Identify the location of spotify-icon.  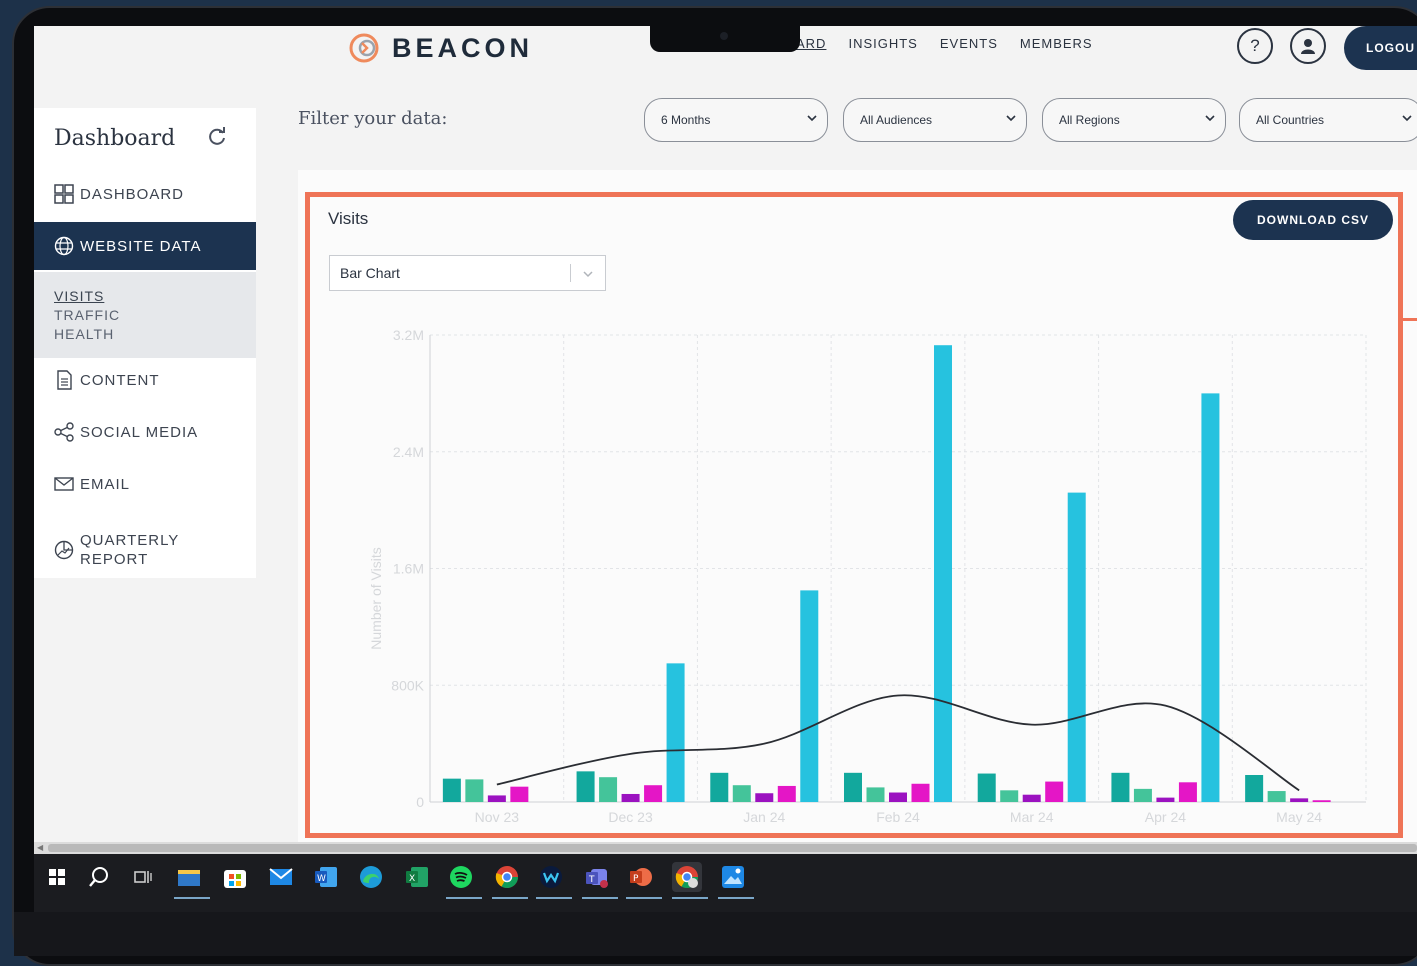
(464, 880).